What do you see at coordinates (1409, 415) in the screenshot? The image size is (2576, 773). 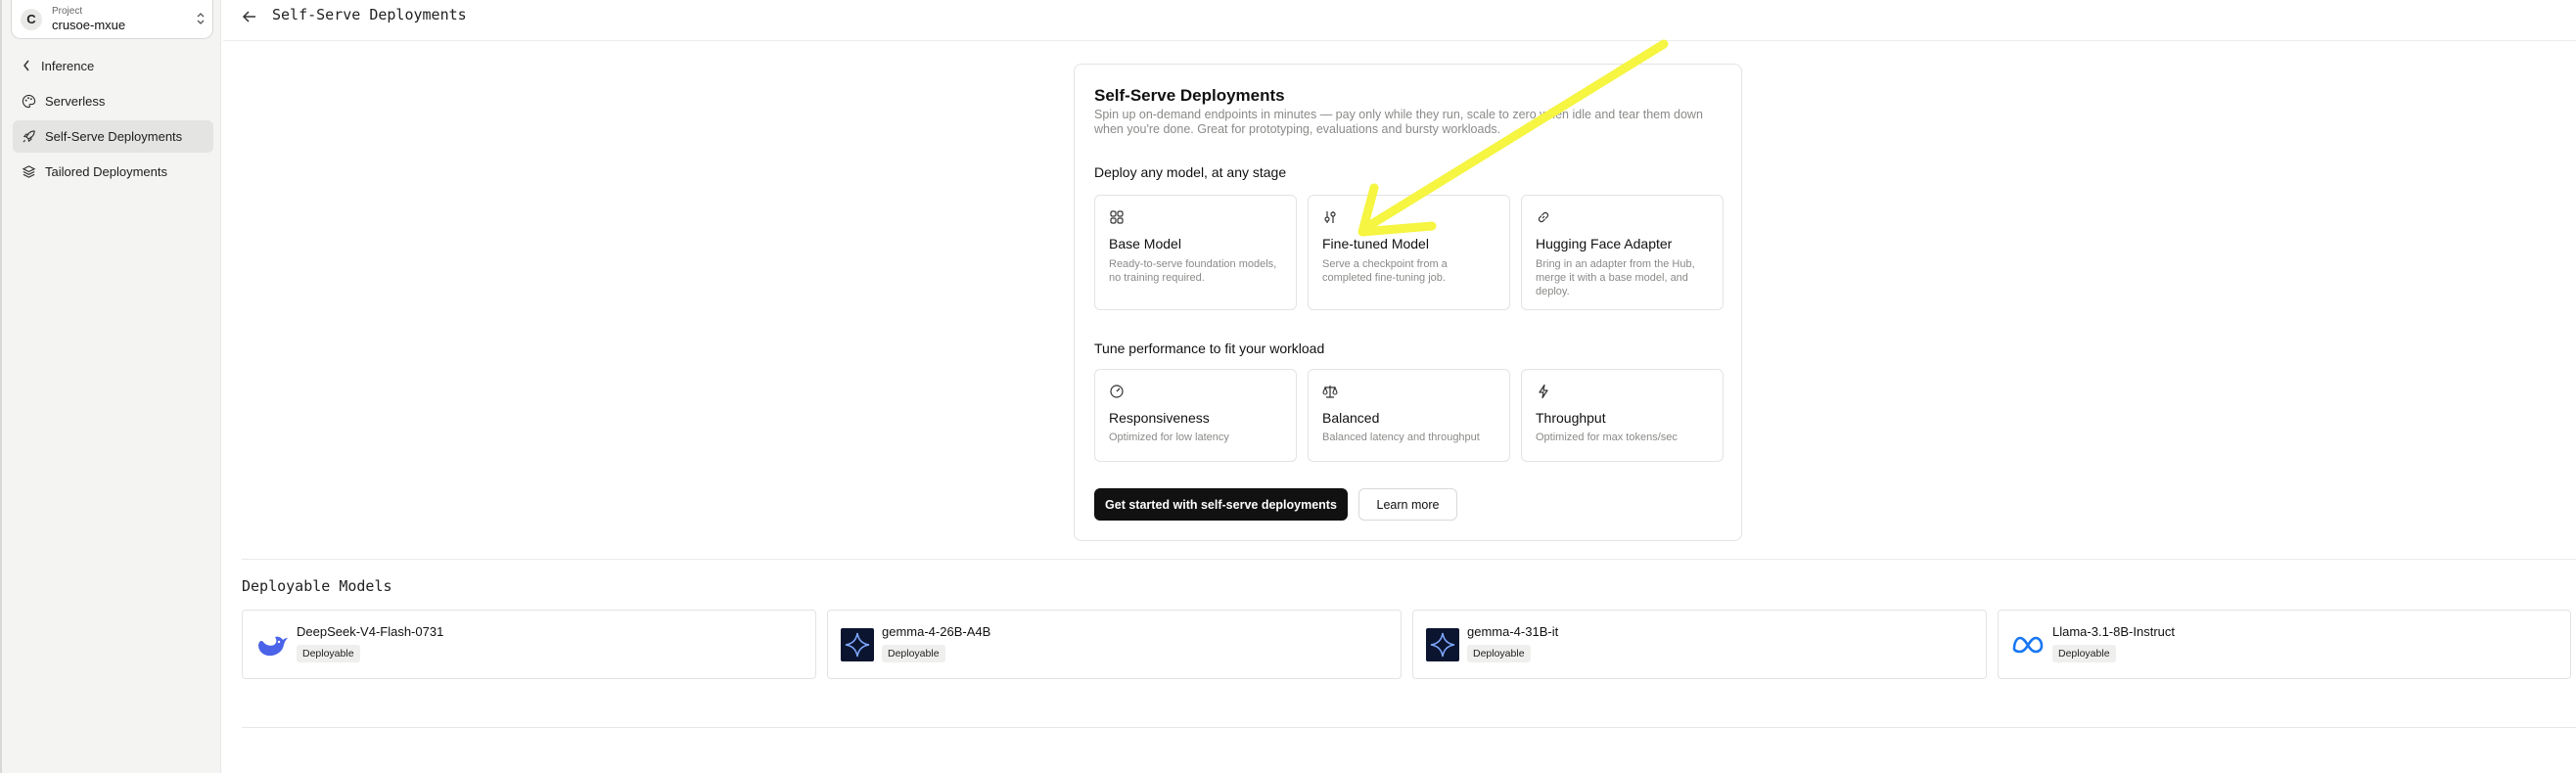 I see `option-balanced: Balanced Balanced latency and throughput` at bounding box center [1409, 415].